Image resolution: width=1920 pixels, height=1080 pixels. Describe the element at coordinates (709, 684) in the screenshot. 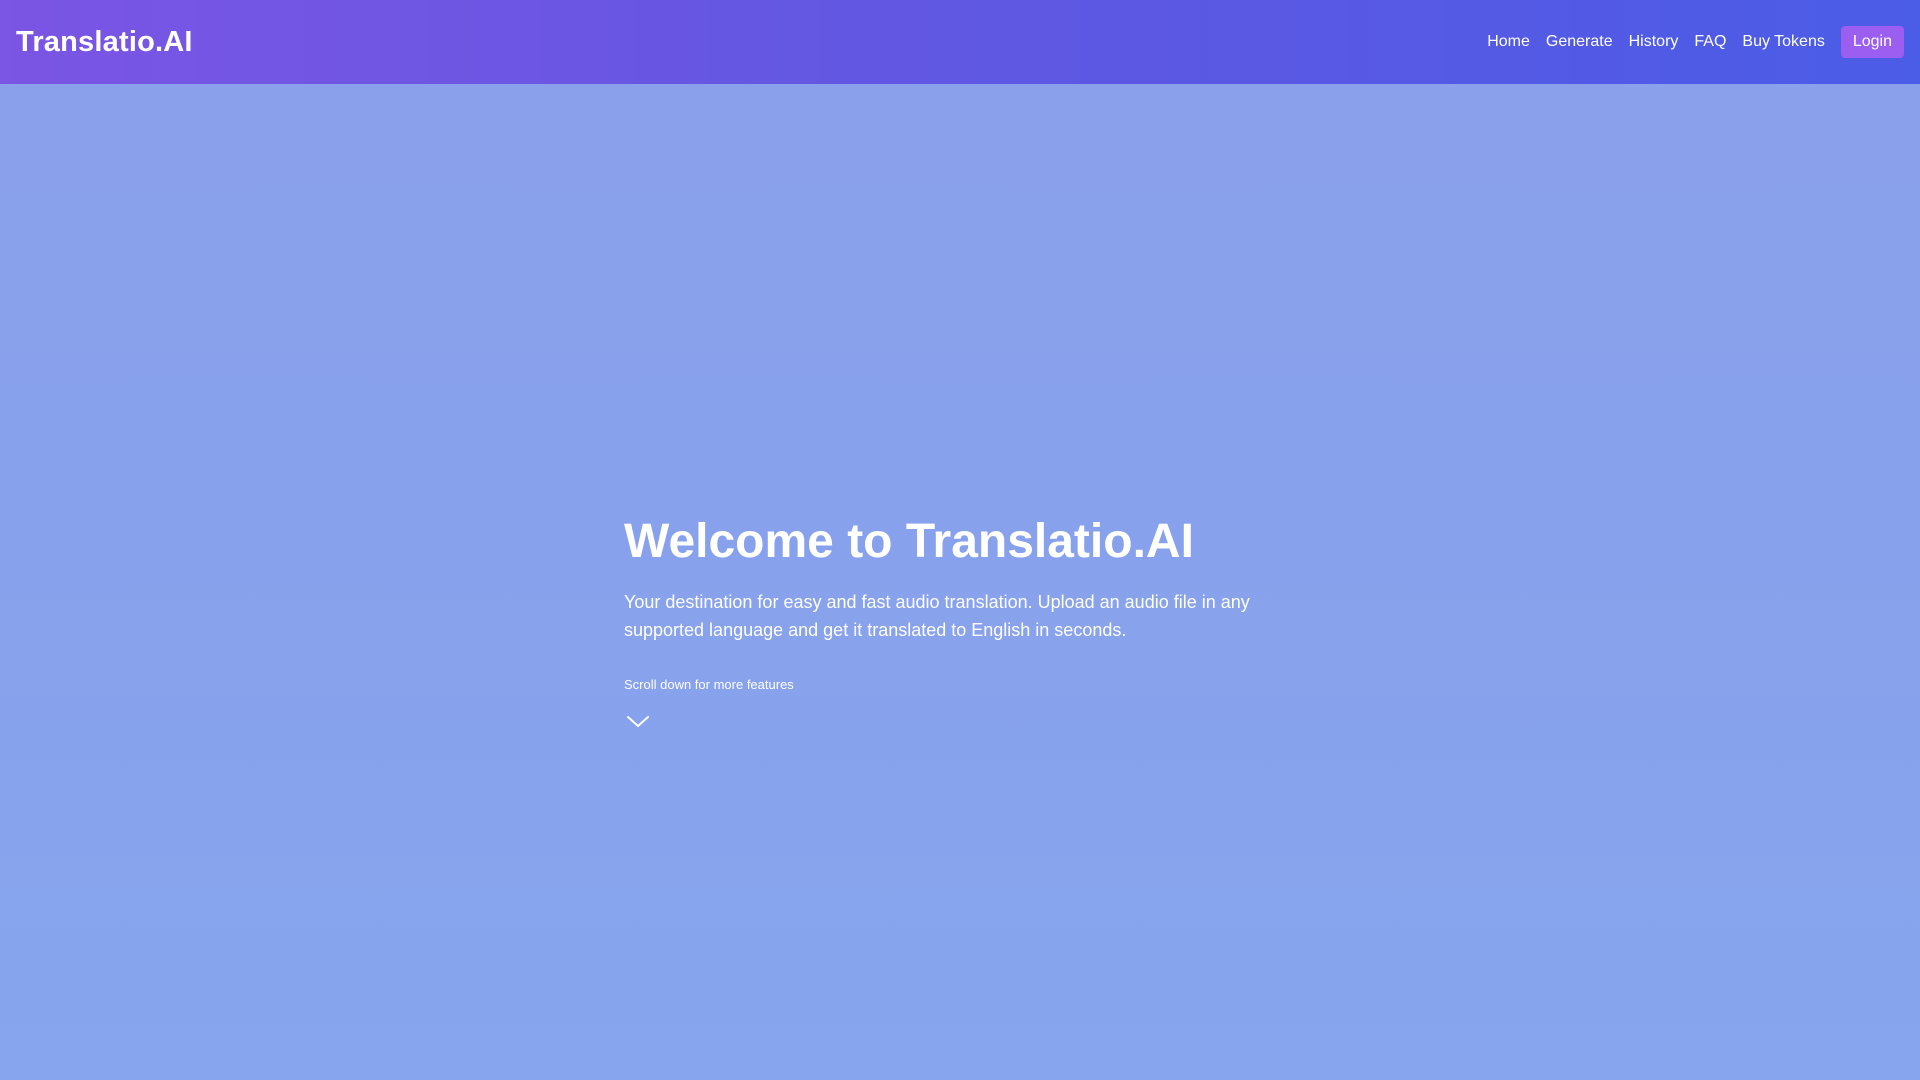

I see `scroll-hint: Scroll down for more features` at that location.